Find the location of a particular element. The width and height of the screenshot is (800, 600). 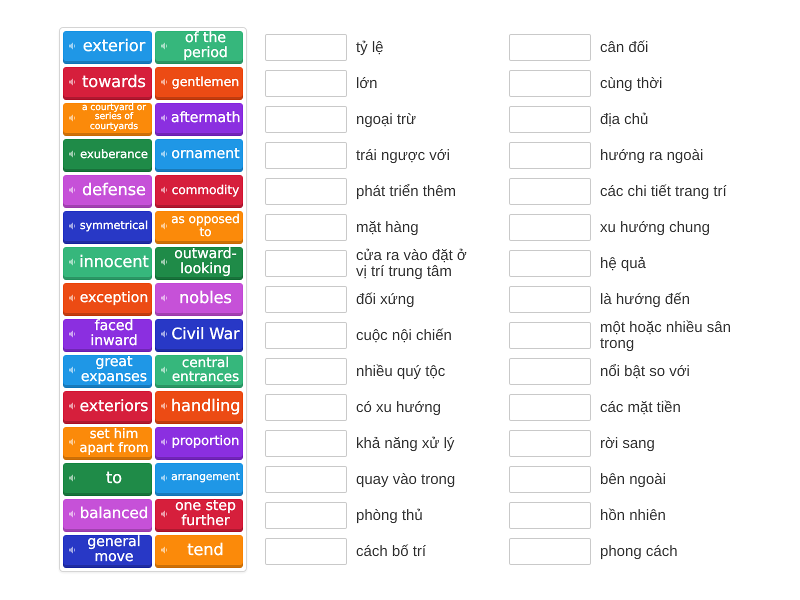

definition-text: bên ngoài is located at coordinates (633, 480).